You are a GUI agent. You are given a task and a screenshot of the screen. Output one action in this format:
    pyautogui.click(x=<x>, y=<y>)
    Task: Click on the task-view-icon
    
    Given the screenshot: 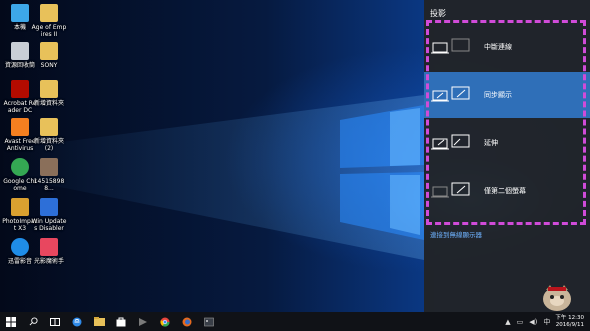 What is the action you would take?
    pyautogui.click(x=55, y=321)
    